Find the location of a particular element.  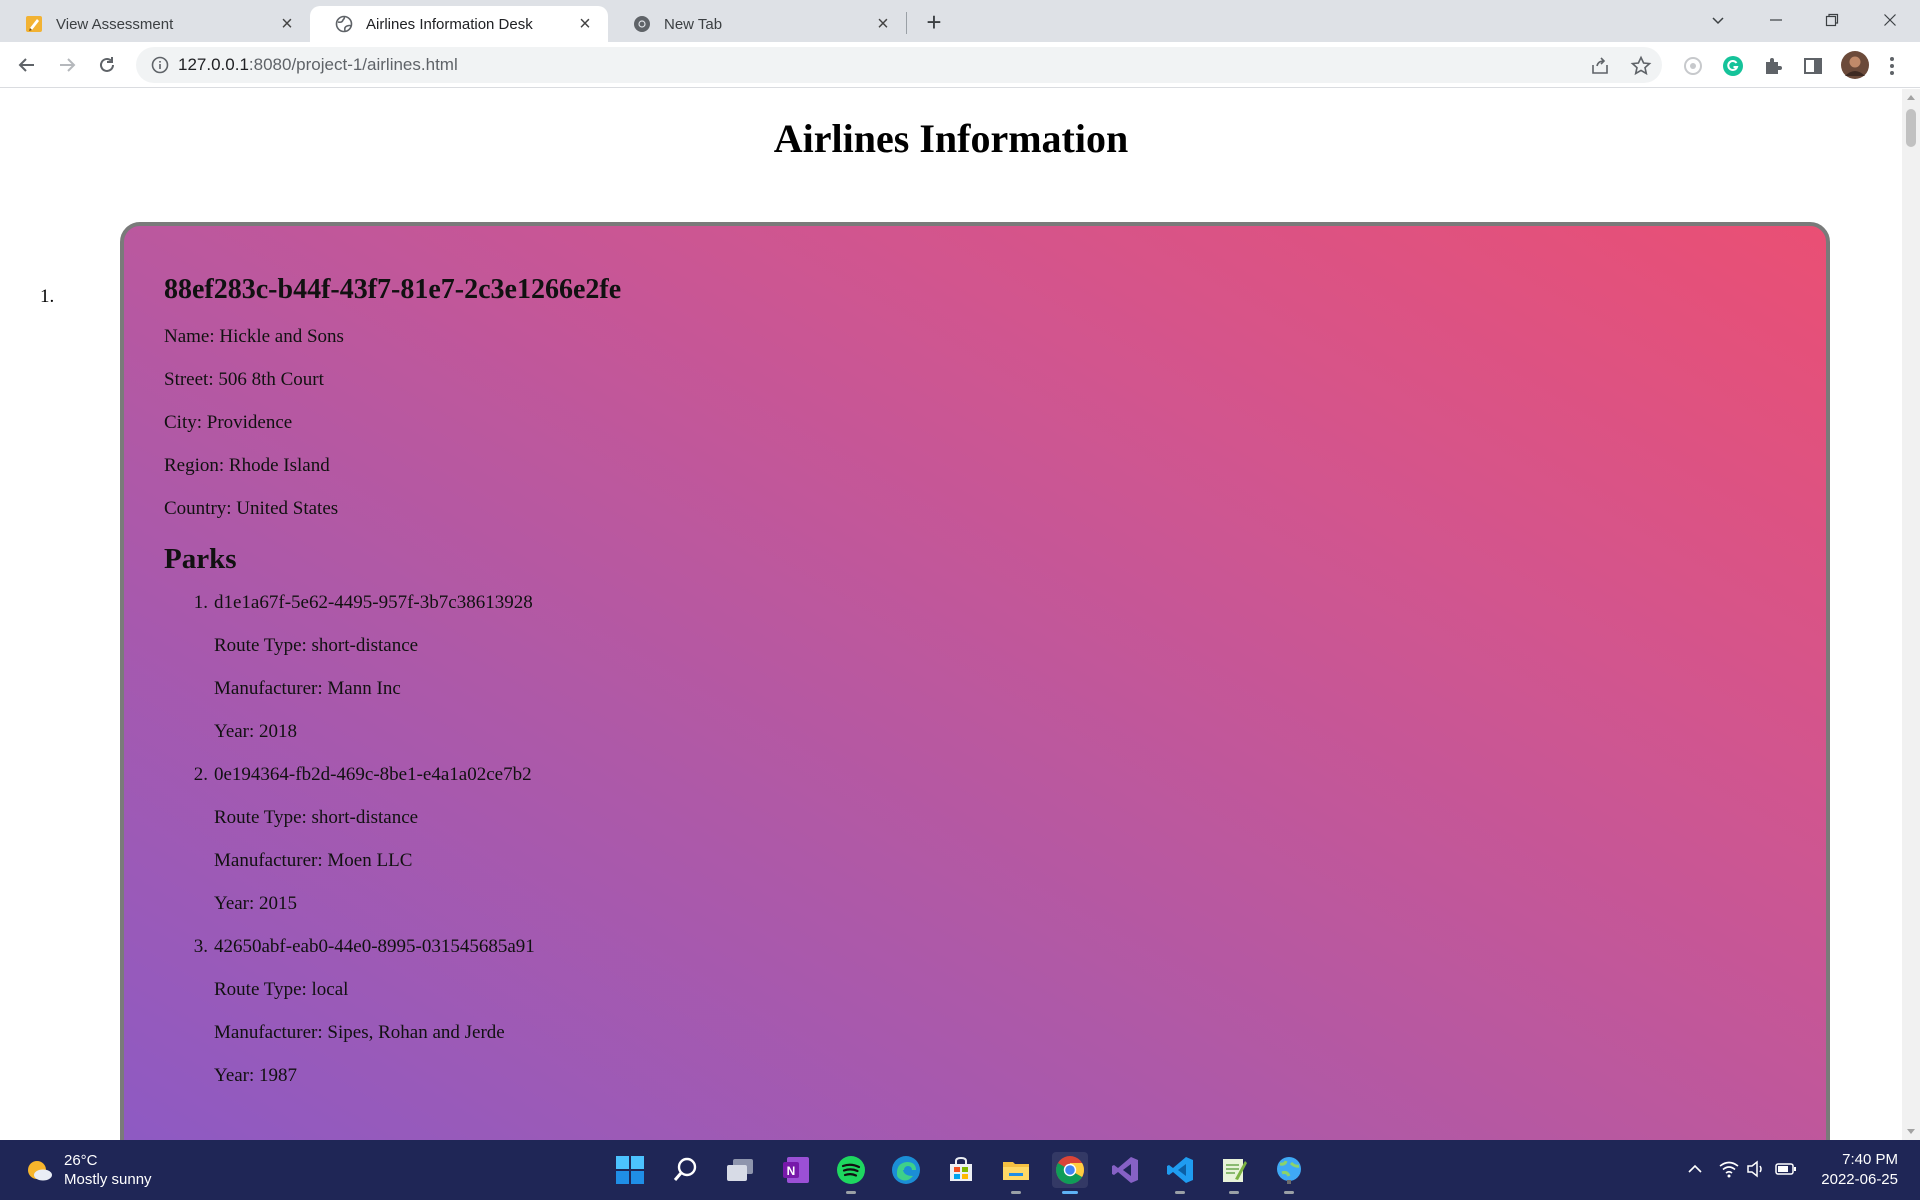

share-icon is located at coordinates (1600, 66).